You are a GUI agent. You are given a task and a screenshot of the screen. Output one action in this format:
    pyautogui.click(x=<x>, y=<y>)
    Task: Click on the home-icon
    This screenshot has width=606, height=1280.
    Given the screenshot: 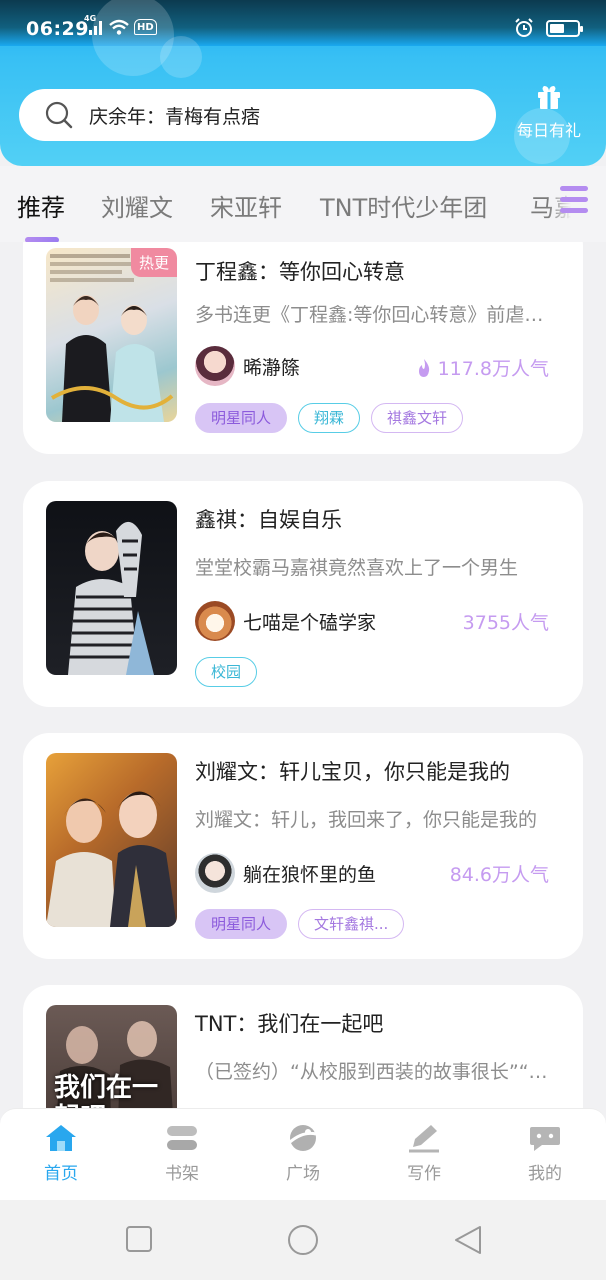 What is the action you would take?
    pyautogui.click(x=61, y=1138)
    